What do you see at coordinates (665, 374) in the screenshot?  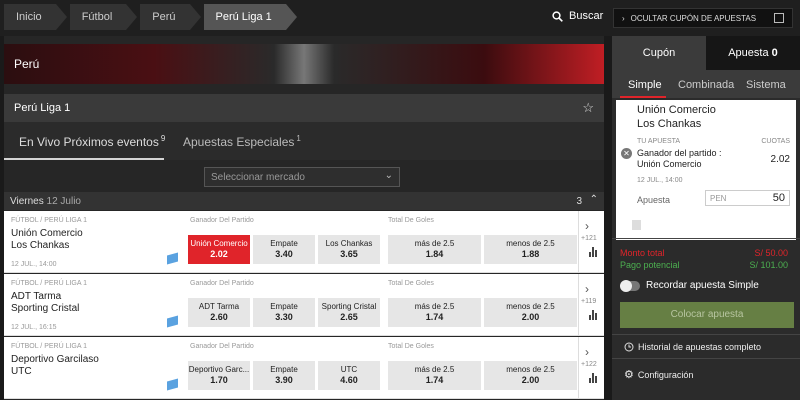 I see `settings-label: Configuración` at bounding box center [665, 374].